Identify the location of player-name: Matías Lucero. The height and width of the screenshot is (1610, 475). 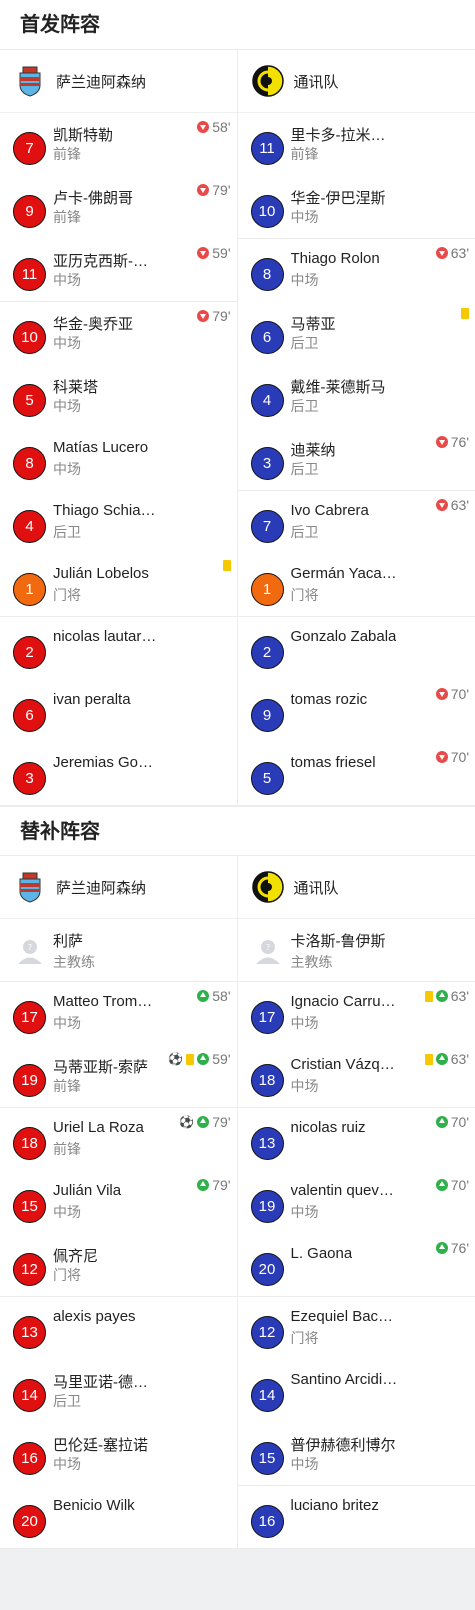
(101, 447).